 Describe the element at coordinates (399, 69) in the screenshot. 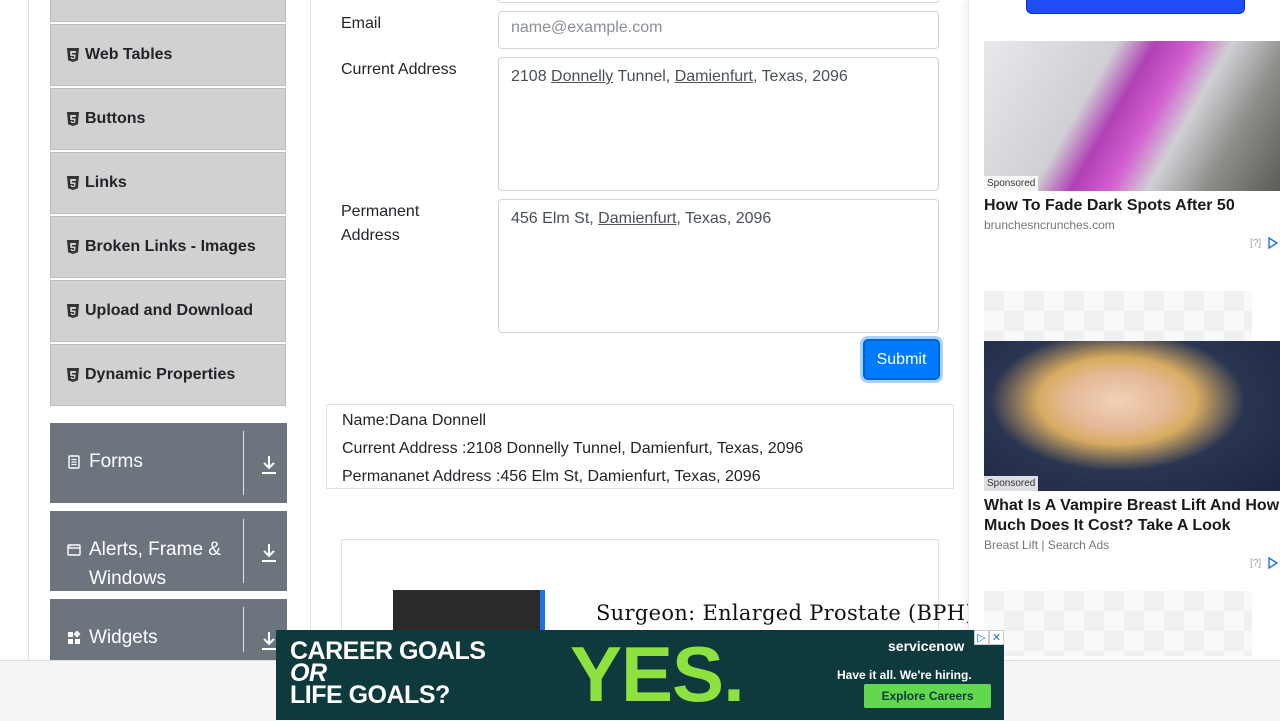

I see `current-address-label: Current Address` at that location.